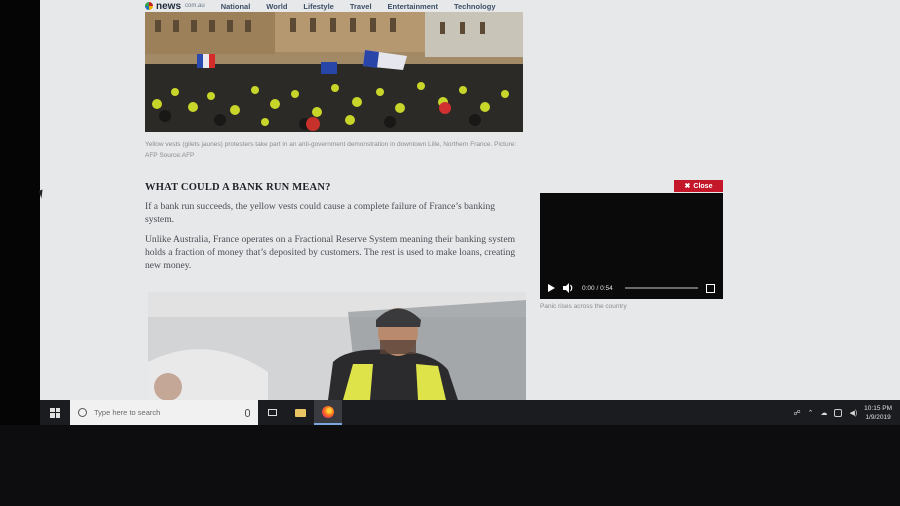 The height and width of the screenshot is (506, 900). Describe the element at coordinates (846, 413) in the screenshot. I see `system-tray: ☍ ⌃ ☁ ◀) 10:15 PM 1/9/2019` at that location.